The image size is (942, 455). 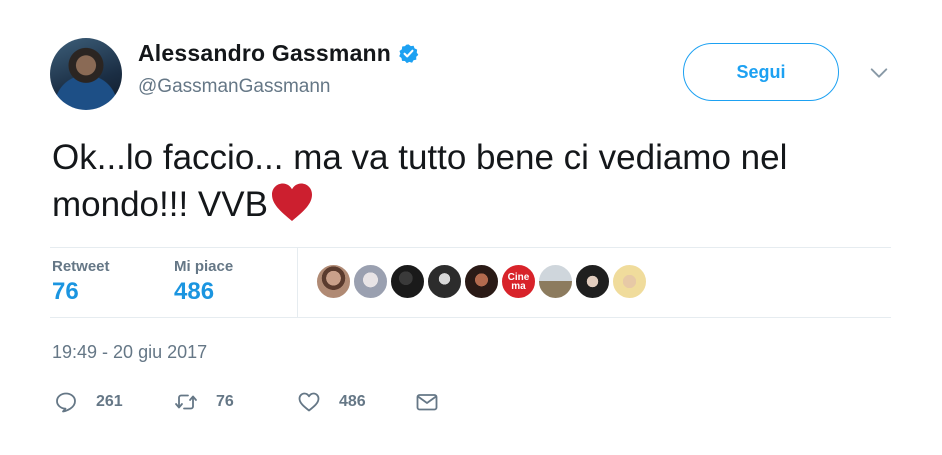 What do you see at coordinates (761, 72) in the screenshot?
I see `follow-button: Segui` at bounding box center [761, 72].